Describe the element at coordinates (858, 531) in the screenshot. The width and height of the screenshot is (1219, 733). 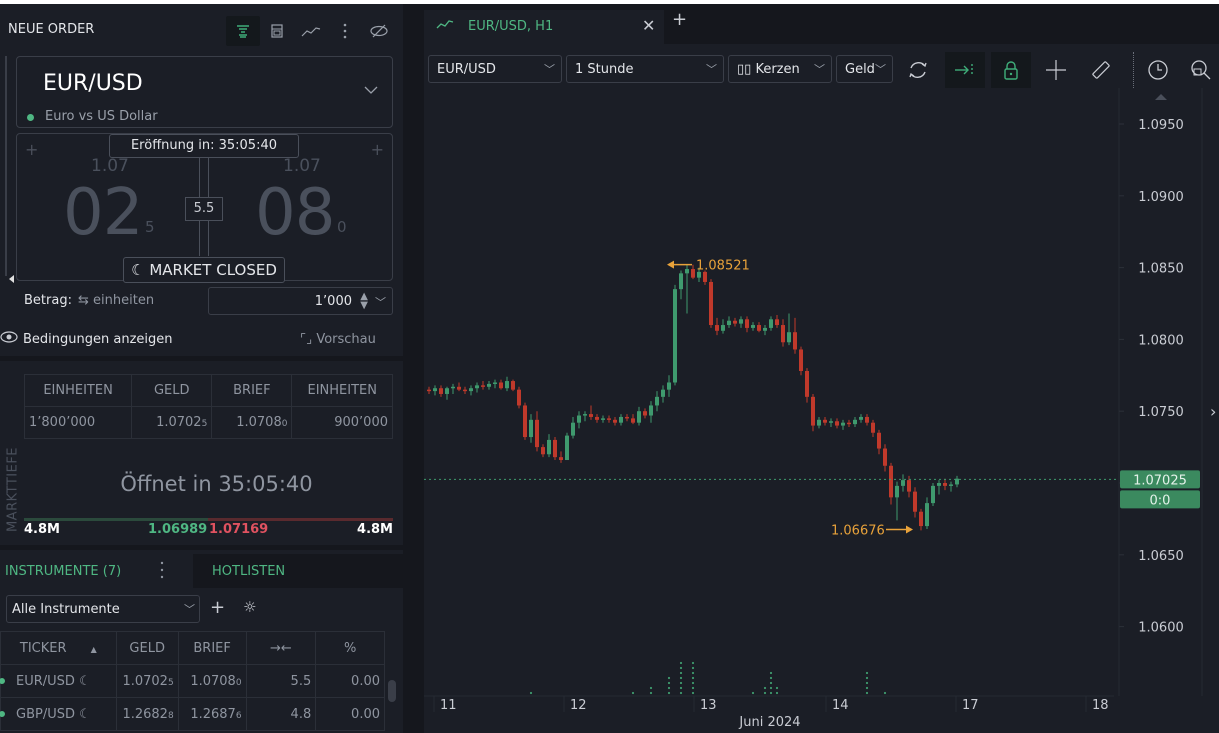
I see `low-label: 1.06676` at that location.